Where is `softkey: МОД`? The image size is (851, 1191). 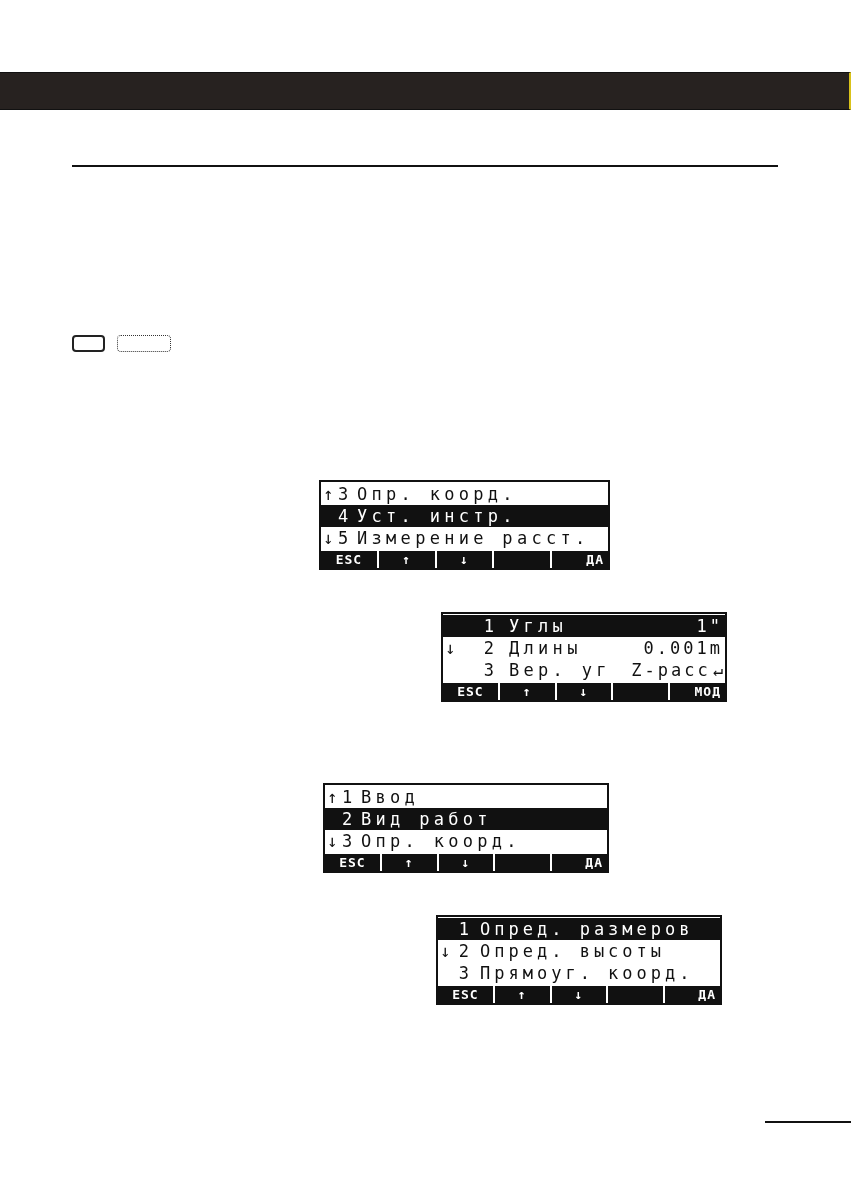 softkey: МОД is located at coordinates (697, 692).